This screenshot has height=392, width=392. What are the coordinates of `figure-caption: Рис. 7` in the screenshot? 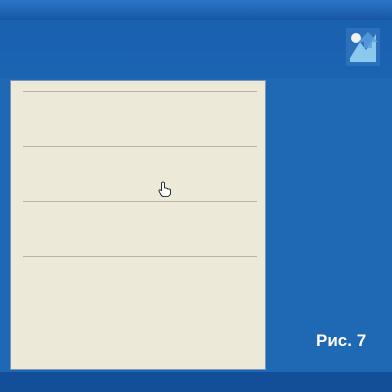 It's located at (341, 340).